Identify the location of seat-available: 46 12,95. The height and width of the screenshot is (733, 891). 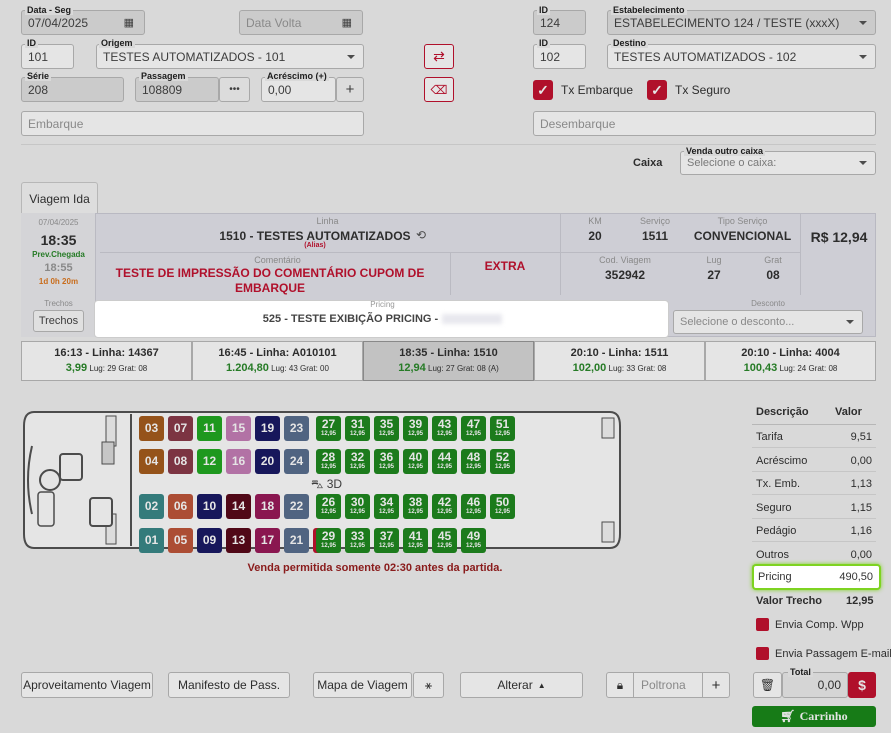
(473, 506).